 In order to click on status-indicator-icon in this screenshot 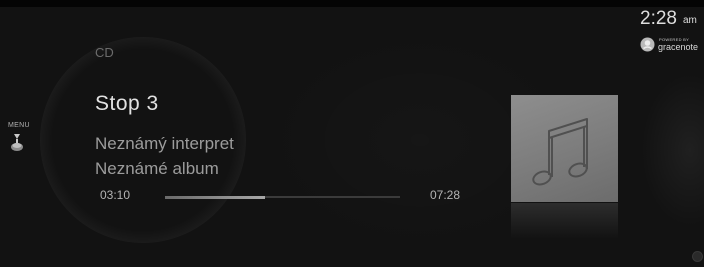, I will do `click(697, 256)`.